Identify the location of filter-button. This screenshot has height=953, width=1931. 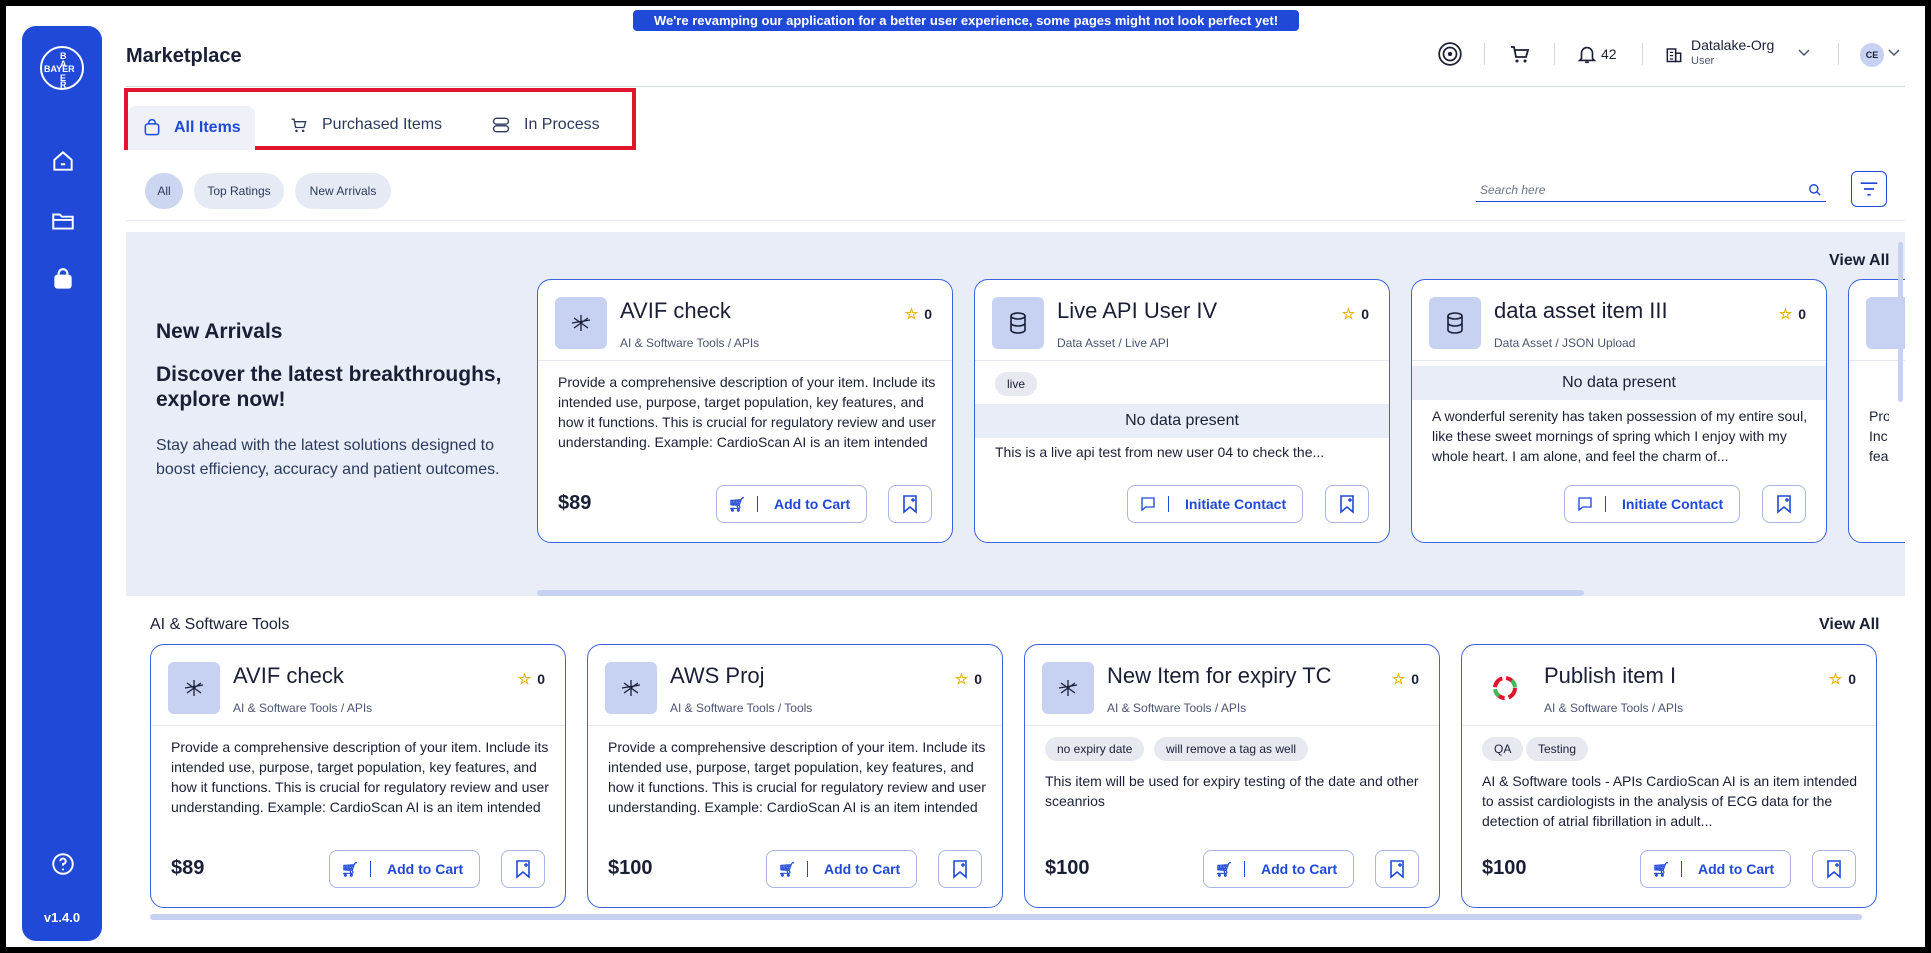
(1869, 189).